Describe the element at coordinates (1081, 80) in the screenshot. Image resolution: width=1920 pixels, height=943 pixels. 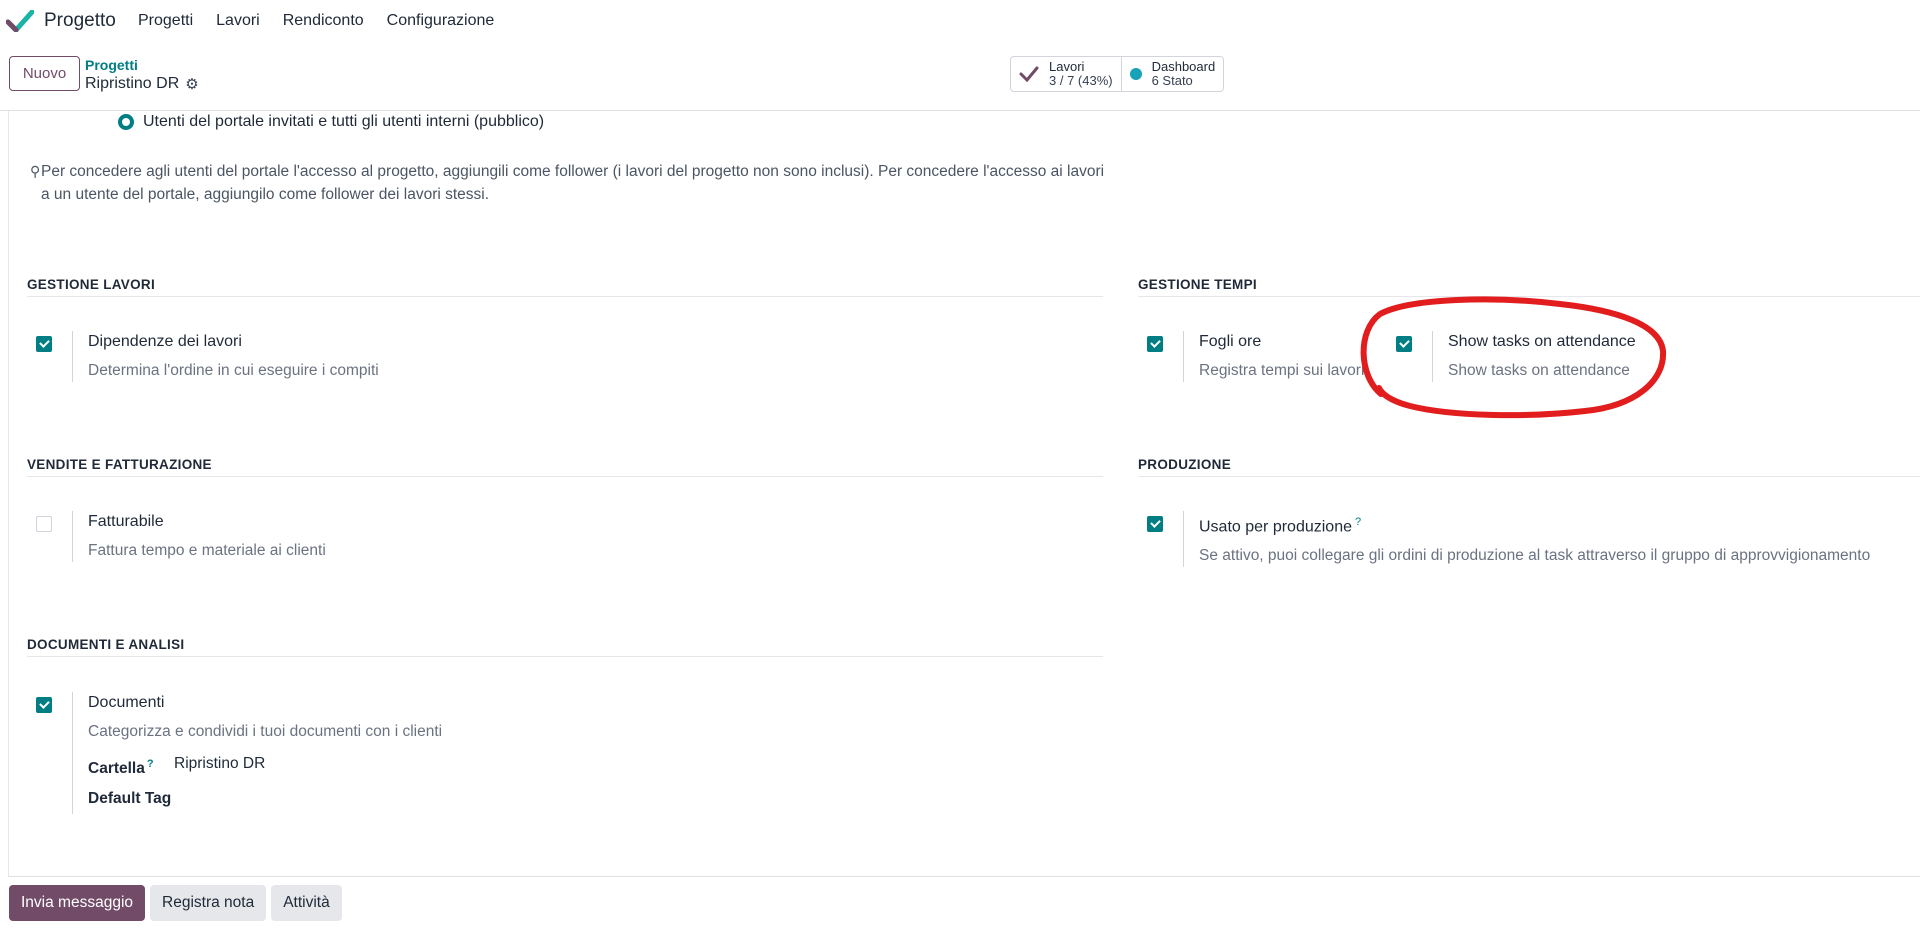
I see `smart-button-lavori-value: 3 / 7 (43%)` at that location.